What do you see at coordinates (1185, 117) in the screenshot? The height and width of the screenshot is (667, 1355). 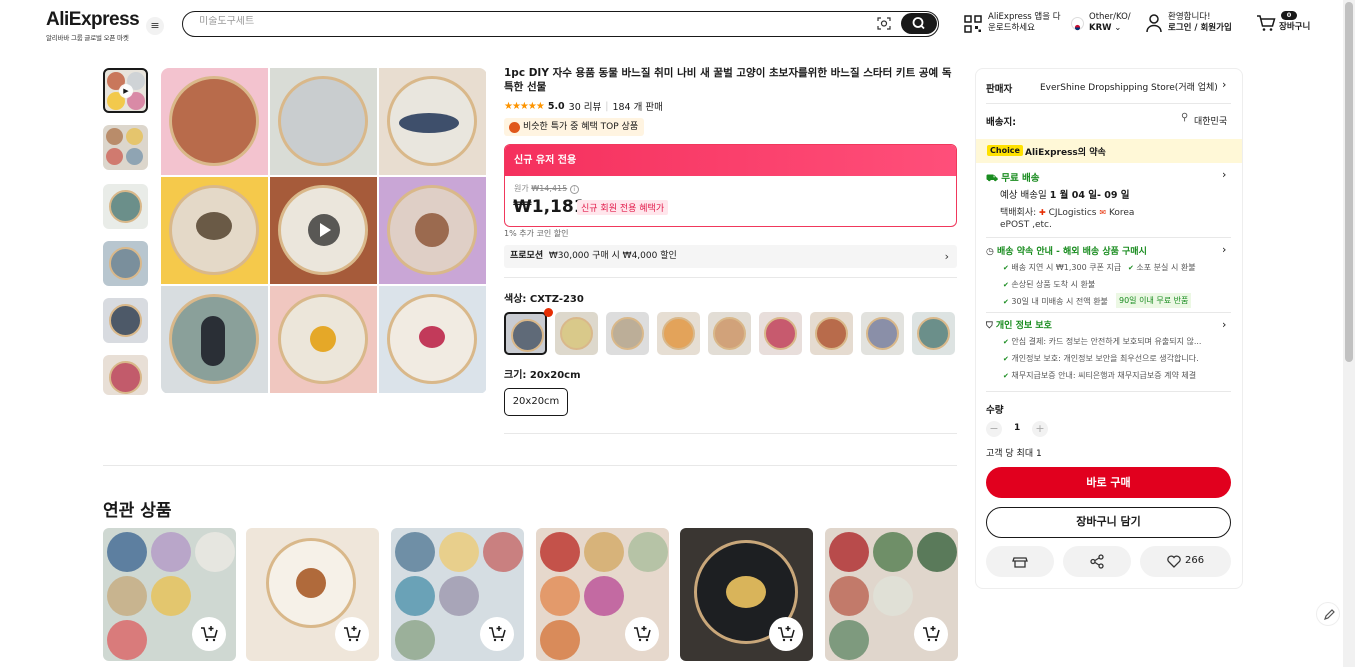 I see `location-pin-icon: ⚲` at bounding box center [1185, 117].